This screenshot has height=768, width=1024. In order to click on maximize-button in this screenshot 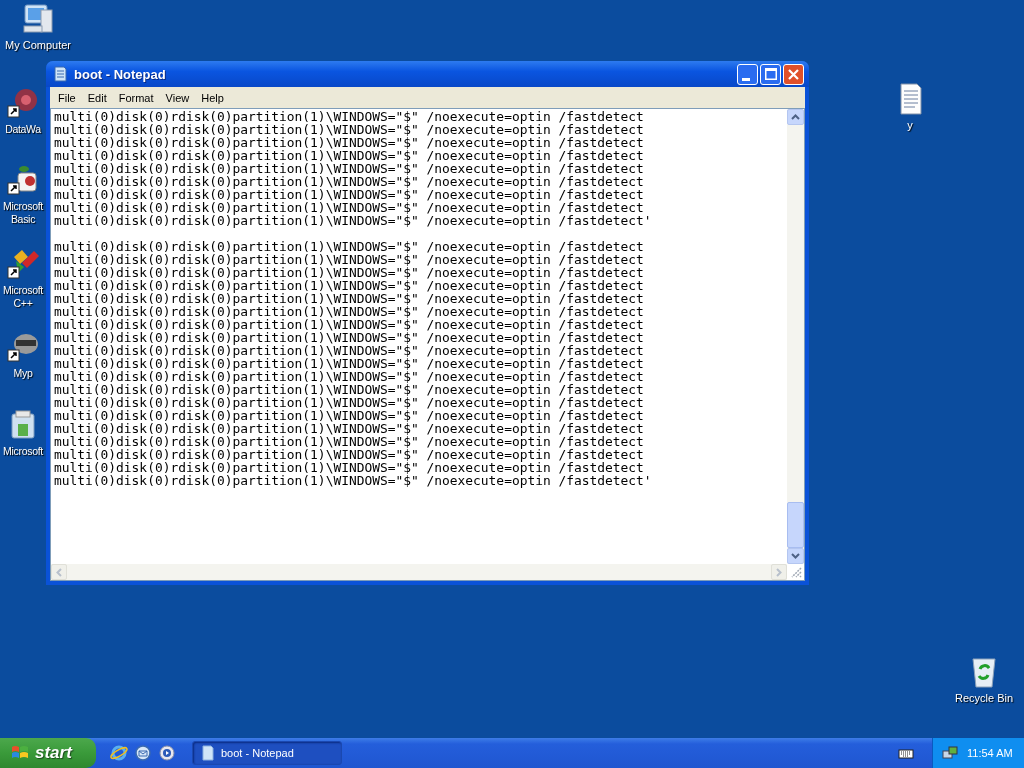, I will do `click(770, 74)`.